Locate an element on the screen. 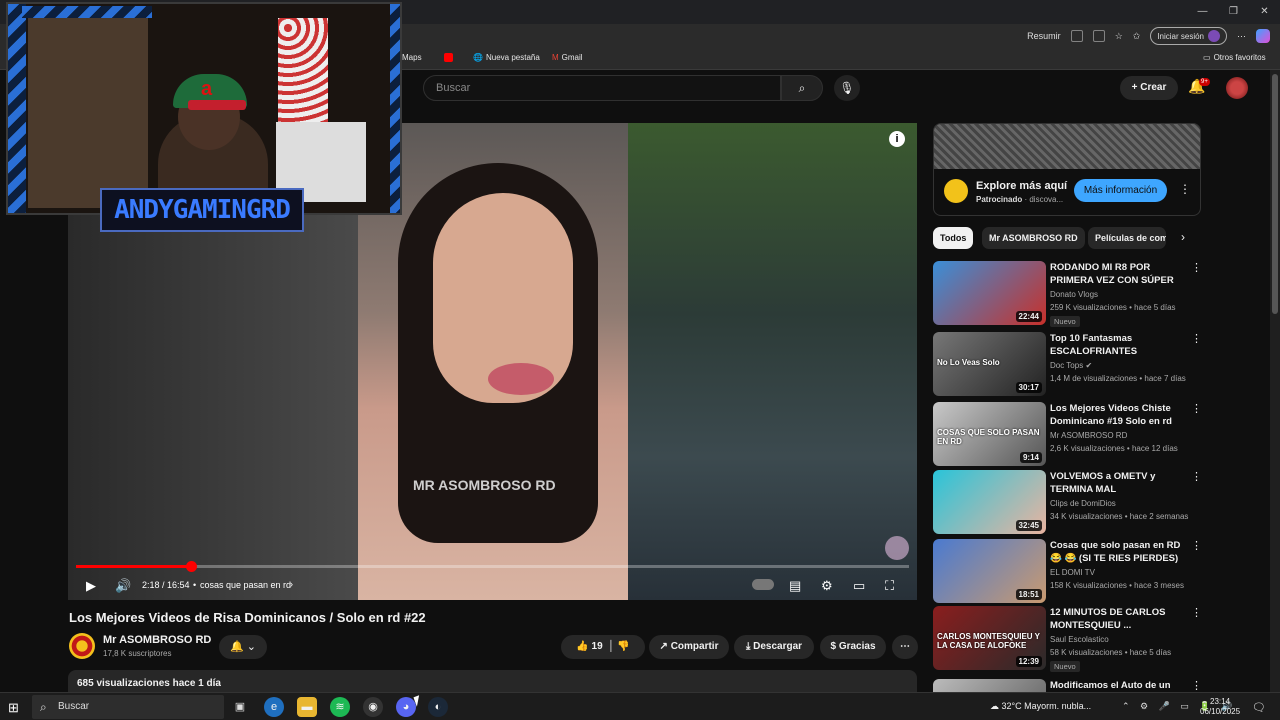 This screenshot has height=720, width=1280. more-actions-button: ⋯ is located at coordinates (905, 647).